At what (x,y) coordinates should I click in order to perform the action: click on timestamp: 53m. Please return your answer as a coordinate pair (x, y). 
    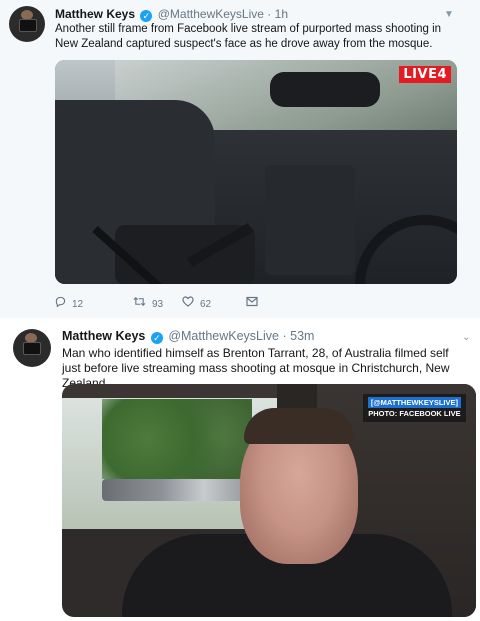
    Looking at the image, I should click on (302, 336).